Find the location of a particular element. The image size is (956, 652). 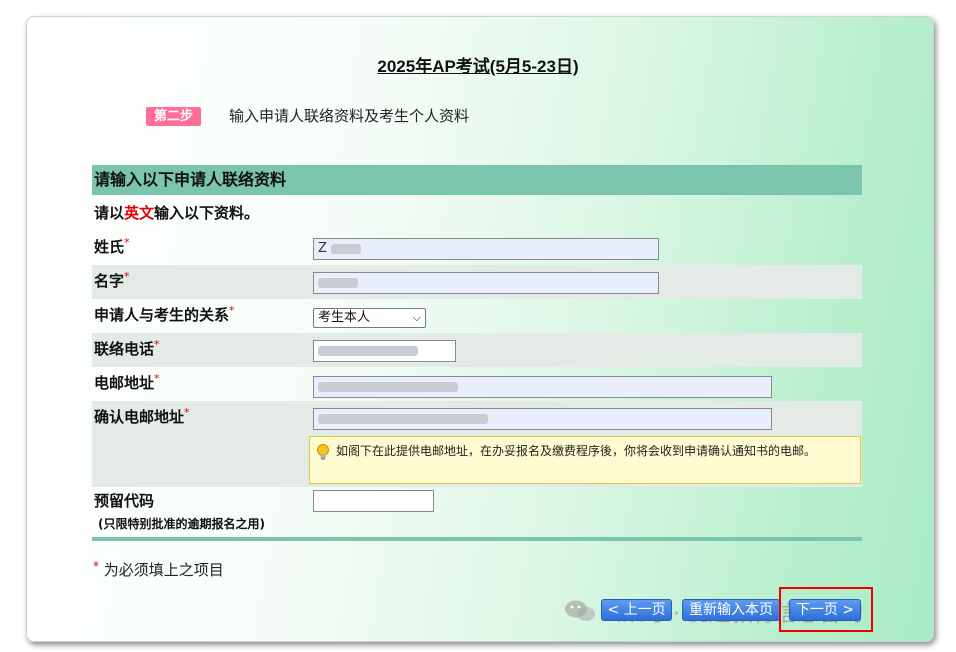

highlight-box is located at coordinates (826, 609).